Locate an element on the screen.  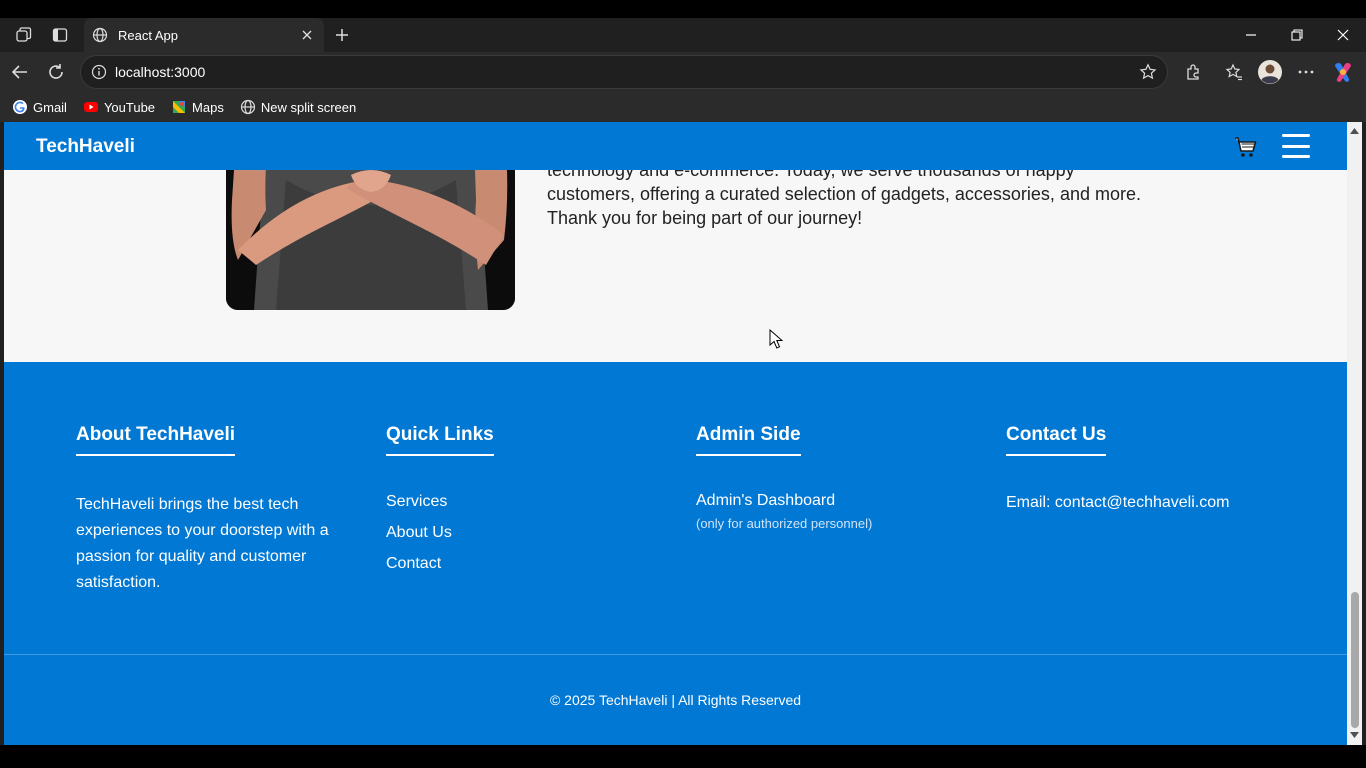
bookmark-gmail: Gmail is located at coordinates (39, 107).